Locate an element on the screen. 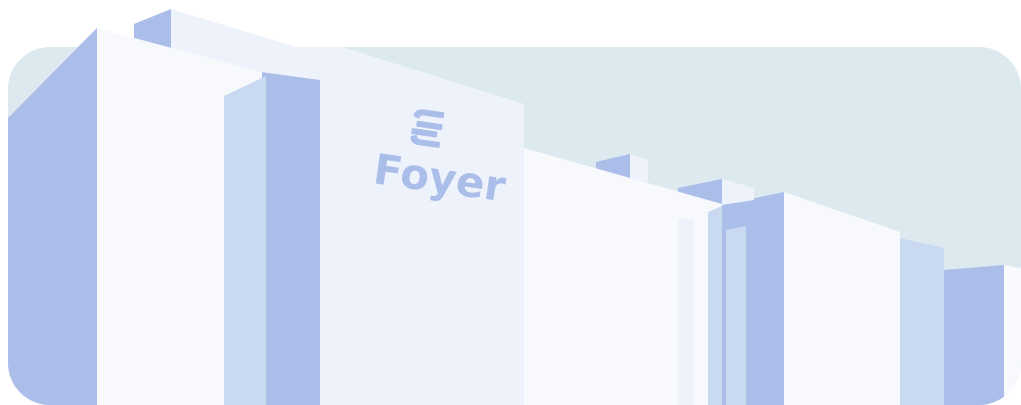  building-middle-column is located at coordinates (736, 315).